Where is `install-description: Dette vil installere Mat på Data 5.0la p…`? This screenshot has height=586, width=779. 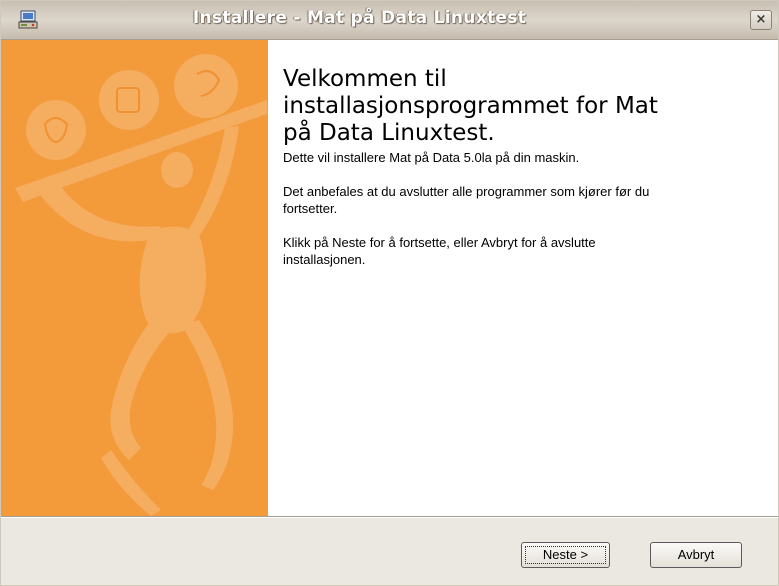 install-description: Dette vil installere Mat på Data 5.0la p… is located at coordinates (431, 157).